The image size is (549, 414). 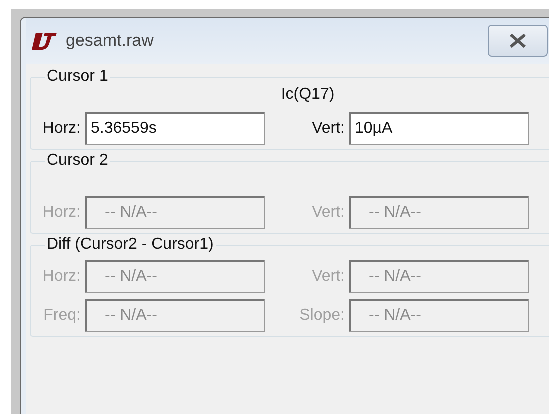 What do you see at coordinates (308, 94) in the screenshot?
I see `trace-name: Ic(Q17)` at bounding box center [308, 94].